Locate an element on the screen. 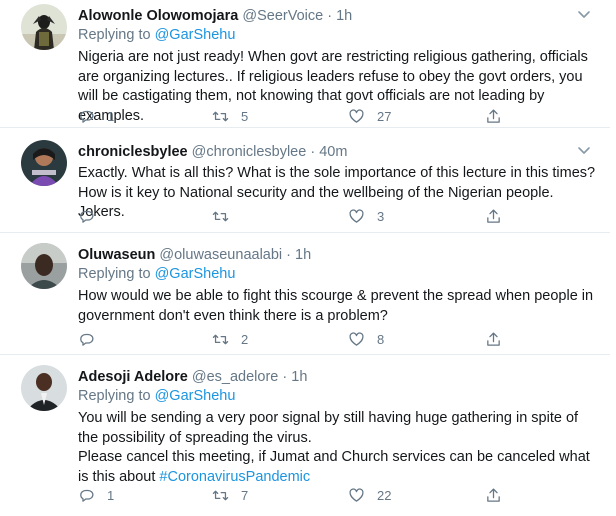 The width and height of the screenshot is (616, 516). retweet-count: 2 is located at coordinates (245, 339).